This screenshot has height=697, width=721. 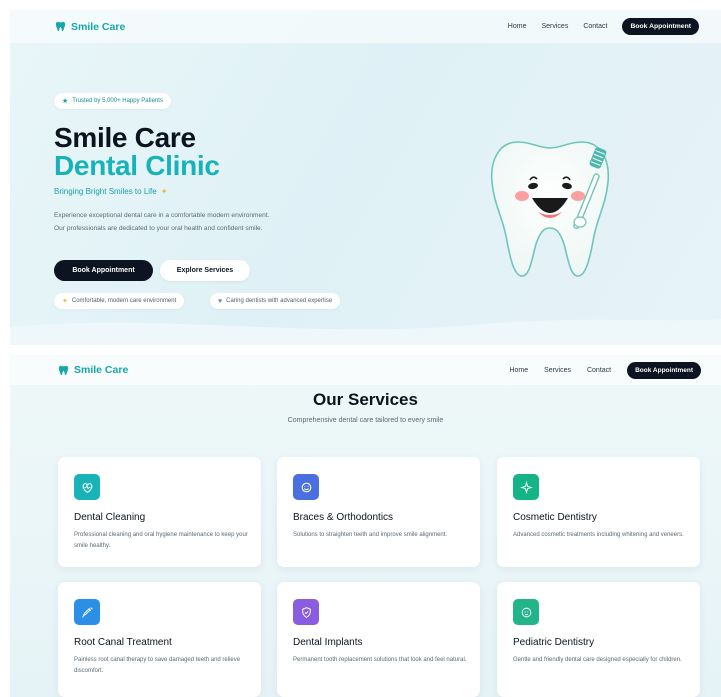 What do you see at coordinates (124, 301) in the screenshot?
I see `feature-pill-comfort-text: Comfortable, modern care environment` at bounding box center [124, 301].